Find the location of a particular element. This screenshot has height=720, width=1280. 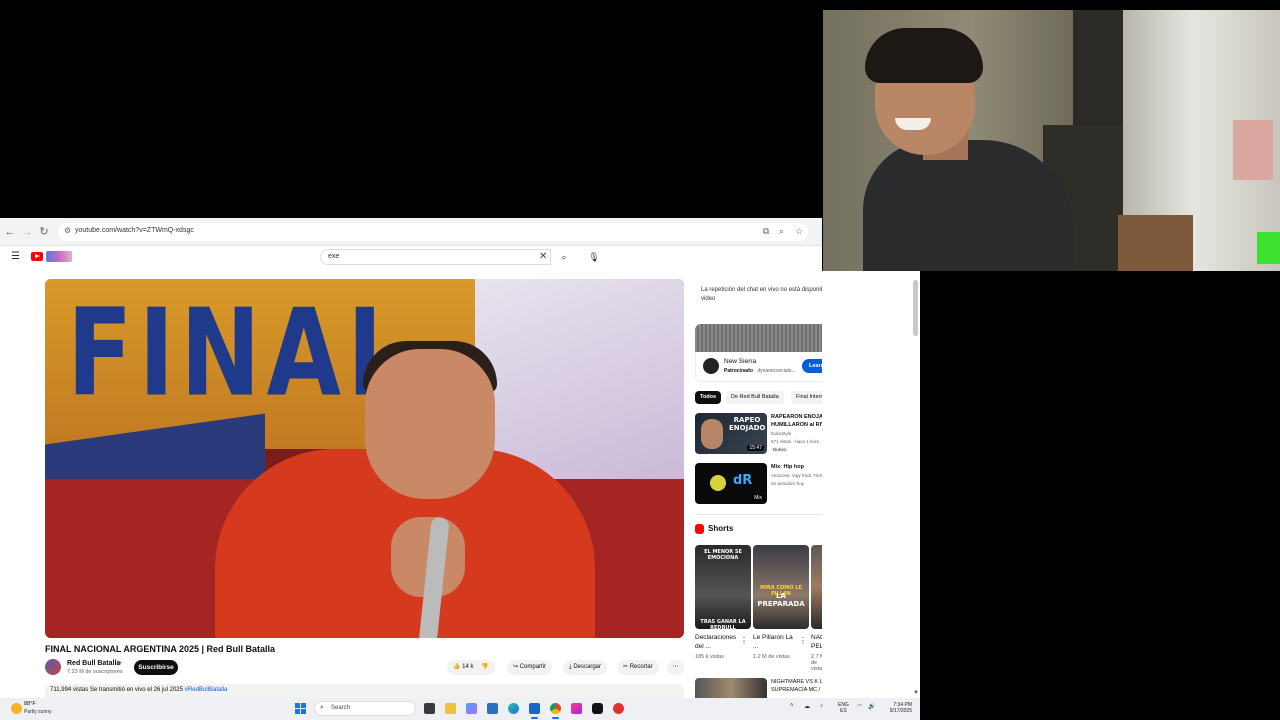

site-info-icon: ⚙ is located at coordinates (67, 230).